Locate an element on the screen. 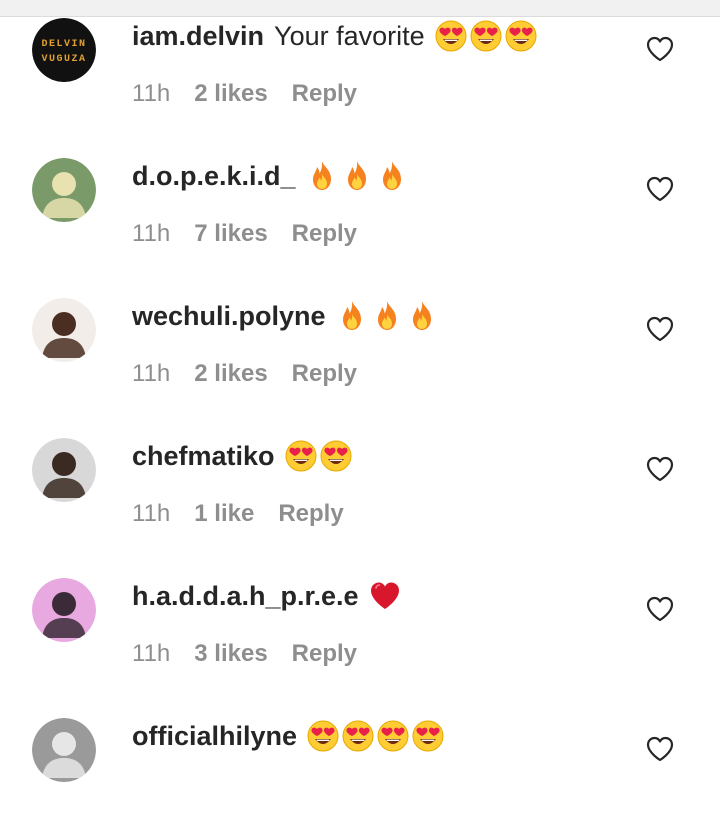 The image size is (720, 840). comment-body: wechuli.polyne is located at coordinates (285, 316).